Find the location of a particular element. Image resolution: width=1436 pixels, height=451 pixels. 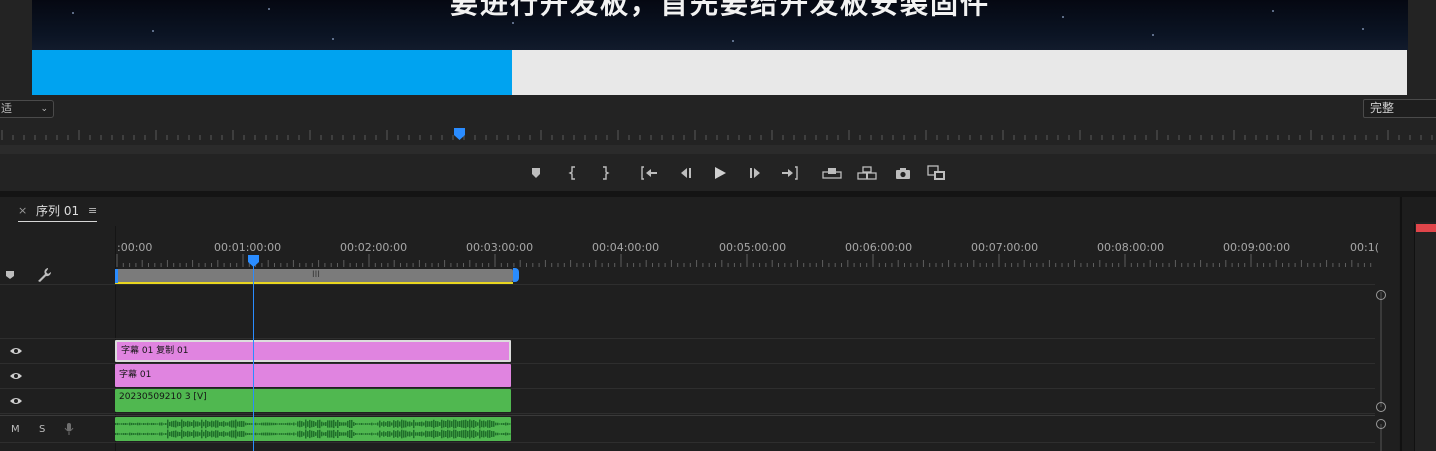

button-editor-icon is located at coordinates (936, 172).